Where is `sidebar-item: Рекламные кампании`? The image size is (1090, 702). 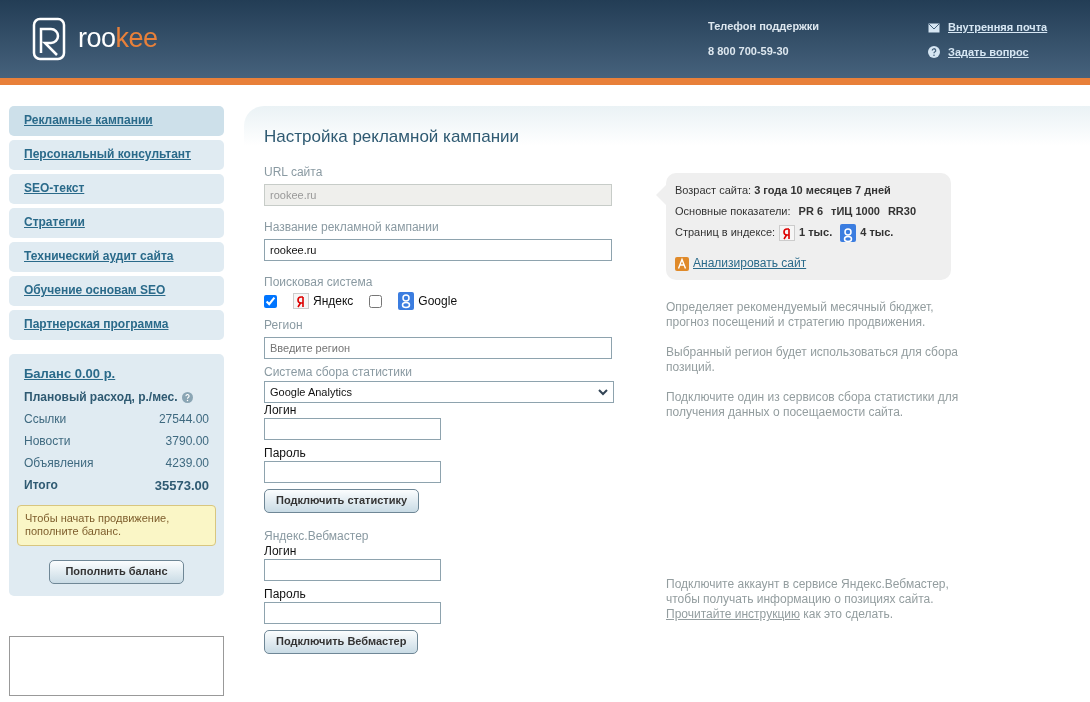
sidebar-item: Рекламные кампании is located at coordinates (116, 121).